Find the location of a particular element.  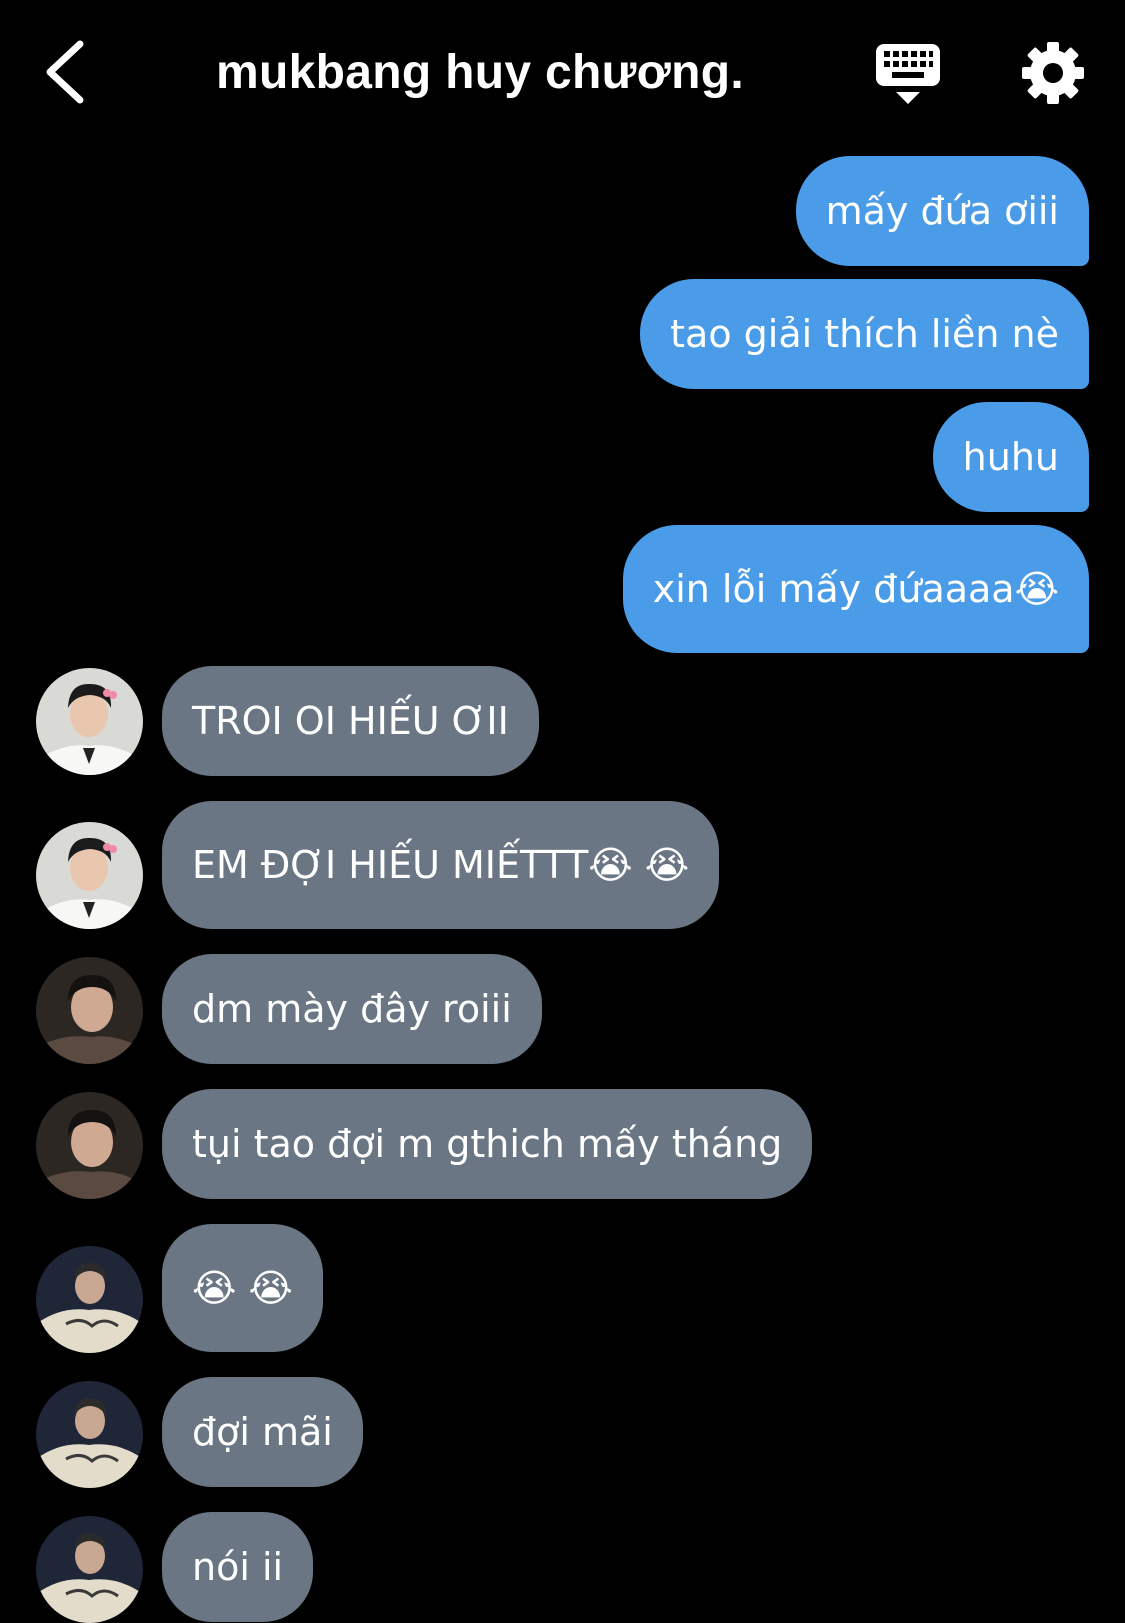

chevron-left-icon is located at coordinates (65, 72).